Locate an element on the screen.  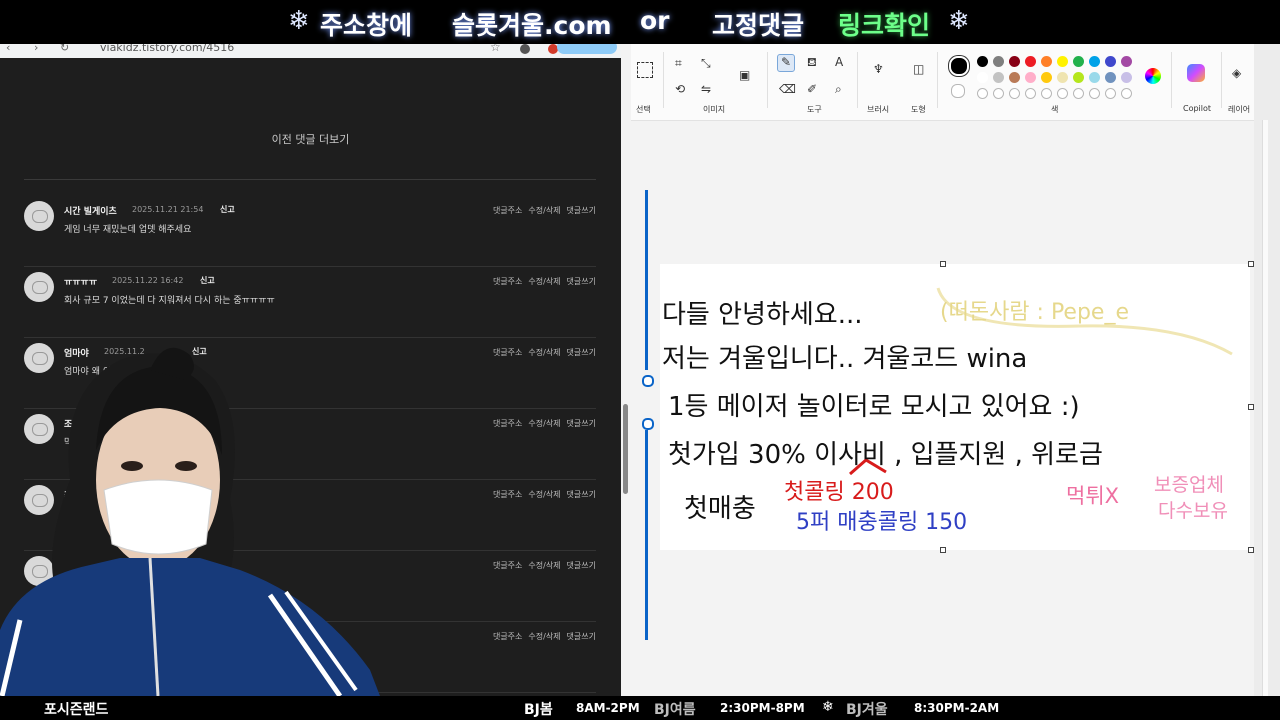
layers-icon: ◈ is located at coordinates (1236, 73).